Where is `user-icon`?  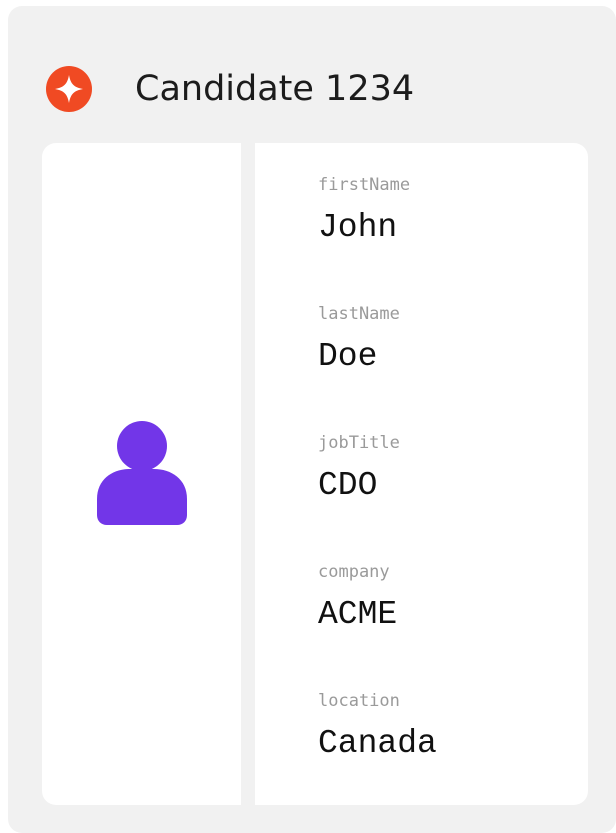
user-icon is located at coordinates (142, 473).